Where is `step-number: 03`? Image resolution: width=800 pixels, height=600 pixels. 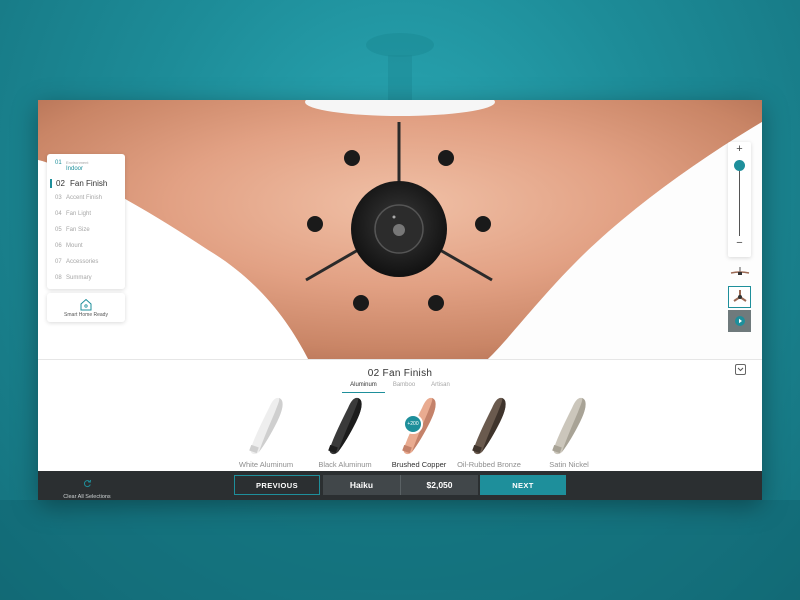
step-number: 03 is located at coordinates (58, 198).